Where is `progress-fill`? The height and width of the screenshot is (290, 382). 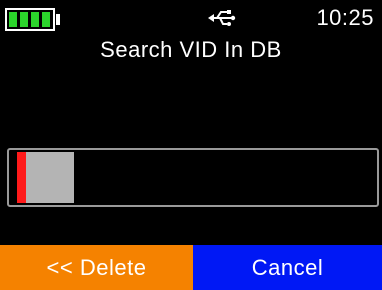 progress-fill is located at coordinates (50, 177).